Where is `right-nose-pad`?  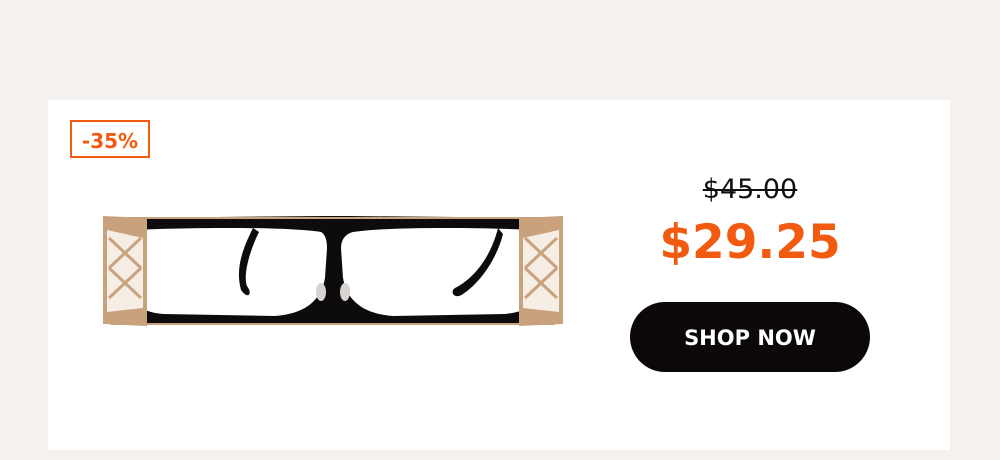
right-nose-pad is located at coordinates (345, 292).